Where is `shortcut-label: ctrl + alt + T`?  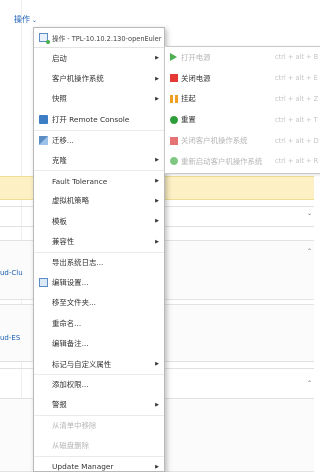 shortcut-label: ctrl + alt + T is located at coordinates (296, 119).